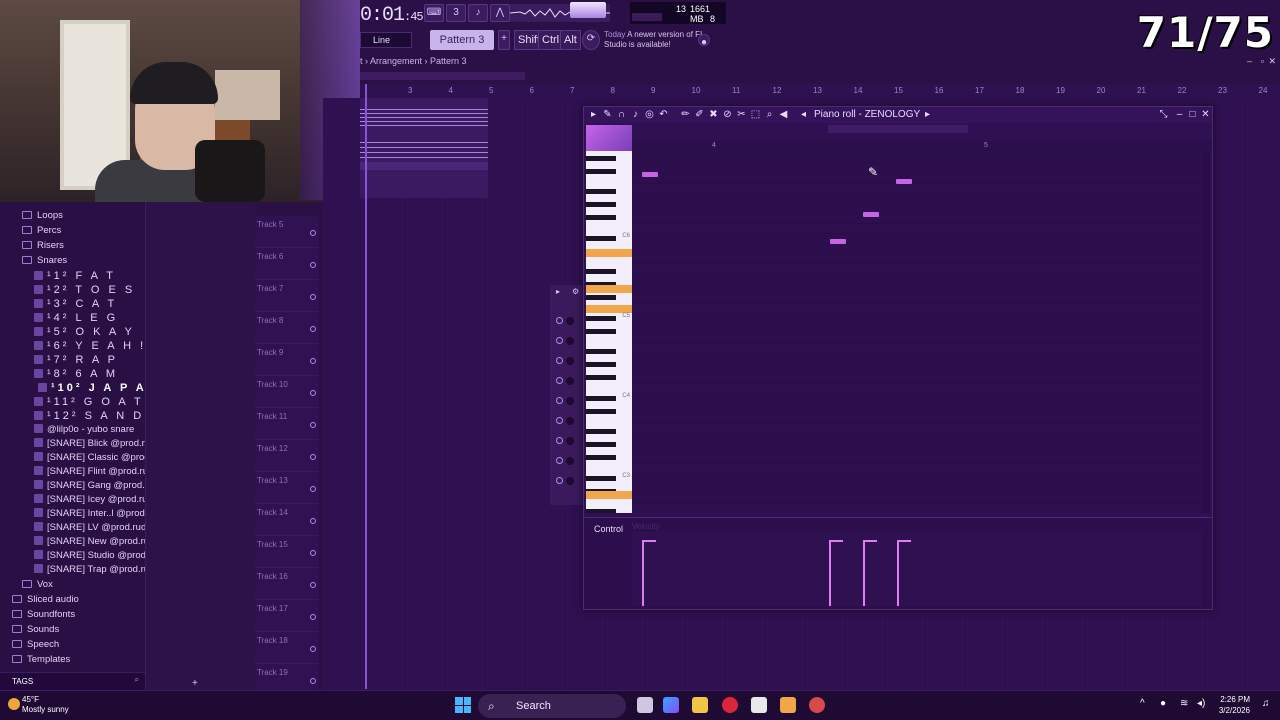  I want to click on control-label: Control, so click(608, 529).